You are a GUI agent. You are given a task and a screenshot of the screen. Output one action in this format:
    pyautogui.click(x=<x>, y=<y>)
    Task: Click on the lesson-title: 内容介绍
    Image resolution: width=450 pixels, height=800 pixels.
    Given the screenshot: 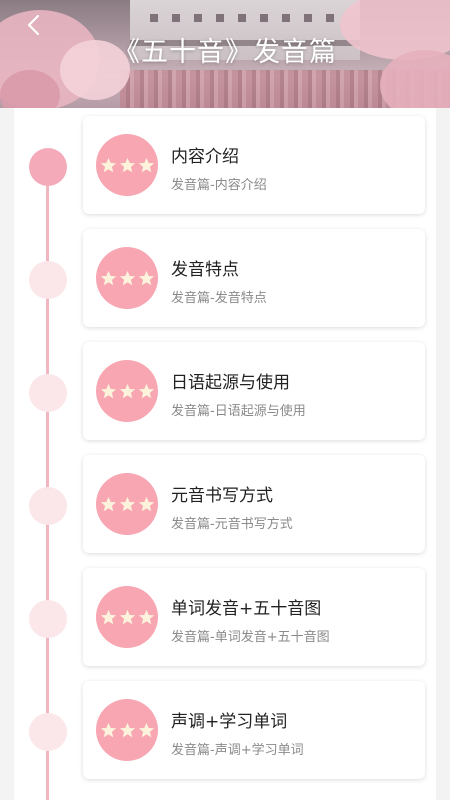 What is the action you would take?
    pyautogui.click(x=205, y=157)
    